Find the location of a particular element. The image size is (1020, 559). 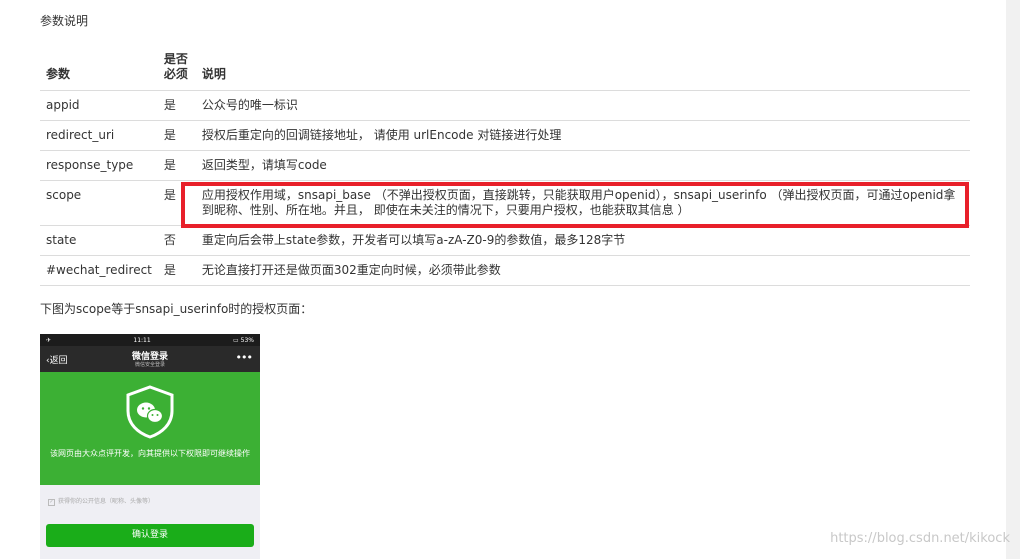

param-desc: 返回类型，请填写code is located at coordinates (582, 165).